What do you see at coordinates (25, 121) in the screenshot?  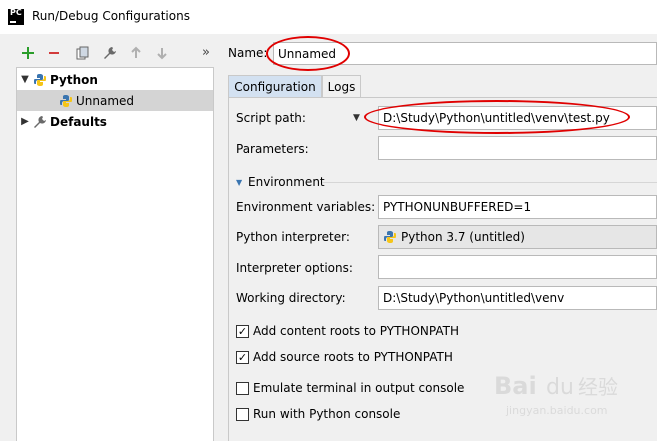 I see `chevron-right-icon: ▶` at bounding box center [25, 121].